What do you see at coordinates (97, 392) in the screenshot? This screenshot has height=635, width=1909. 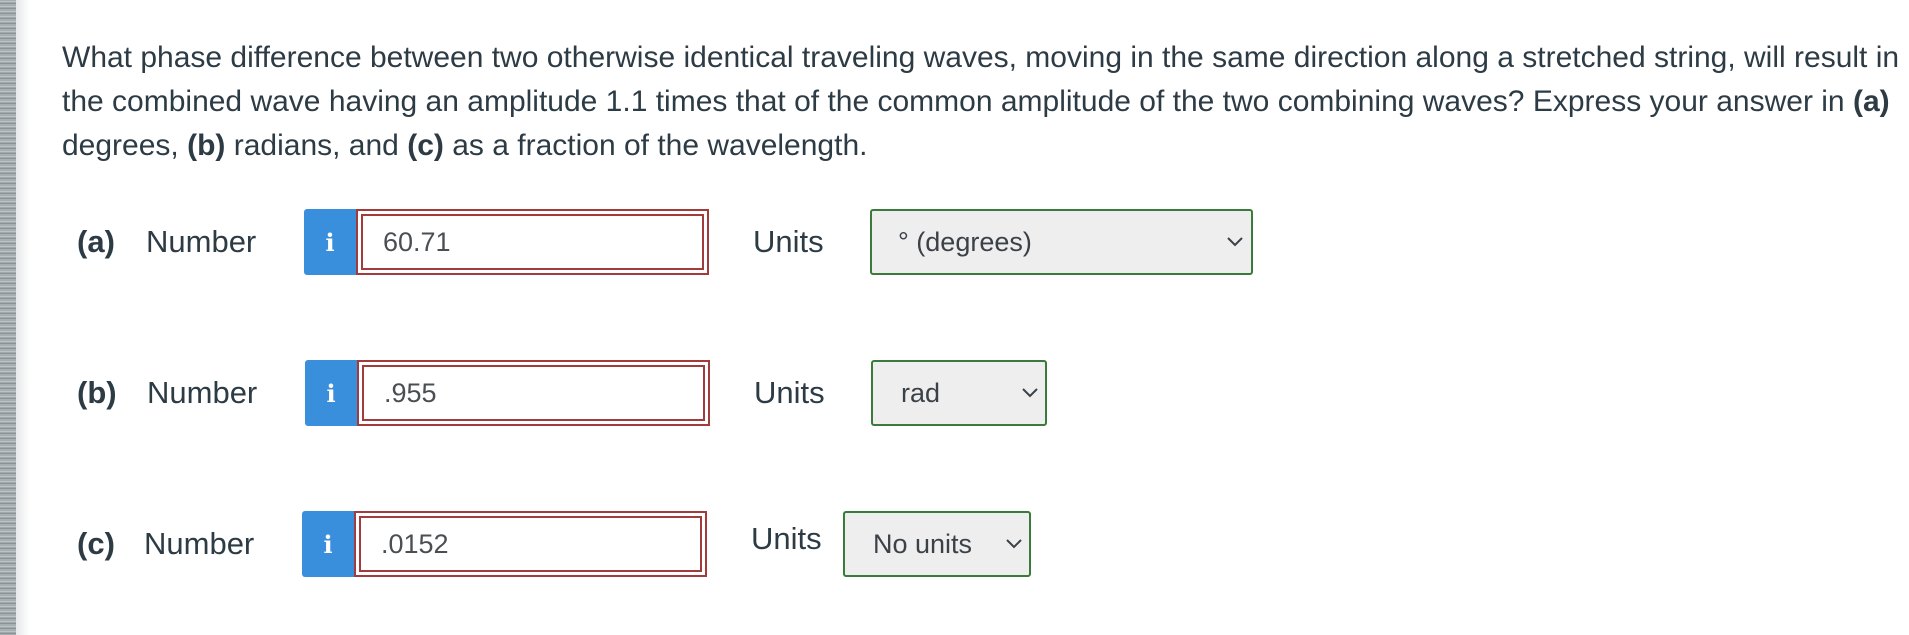 I see `part-label-b: (b)` at bounding box center [97, 392].